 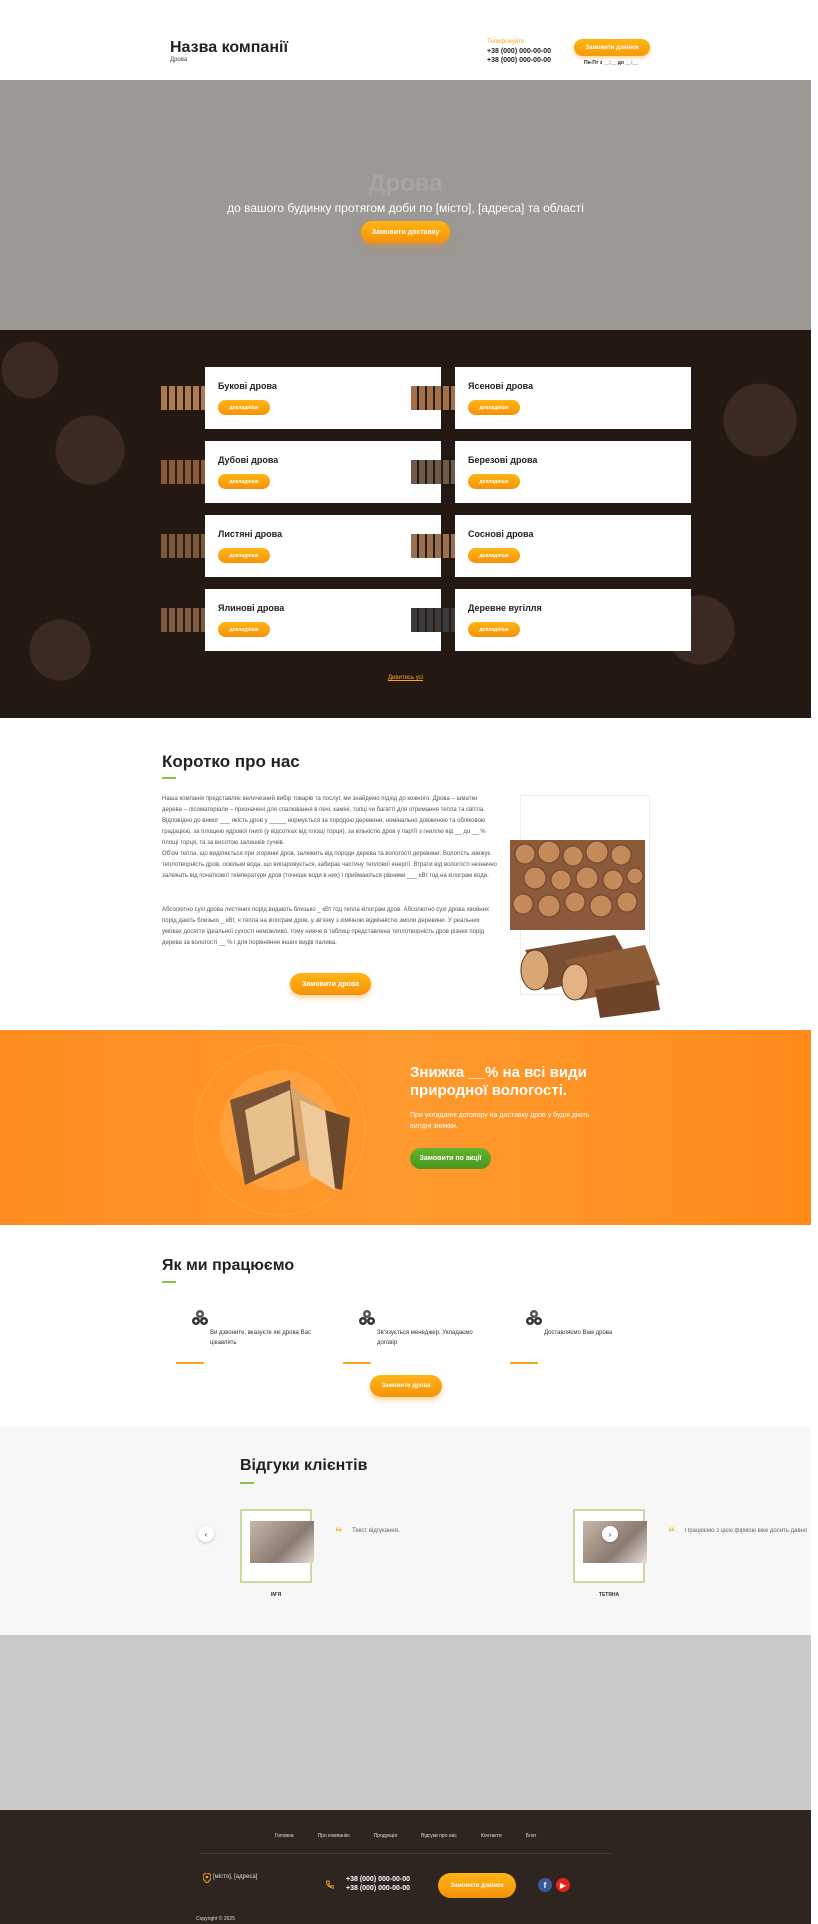 I want to click on review-name: ІМ'Я, so click(x=276, y=1595).